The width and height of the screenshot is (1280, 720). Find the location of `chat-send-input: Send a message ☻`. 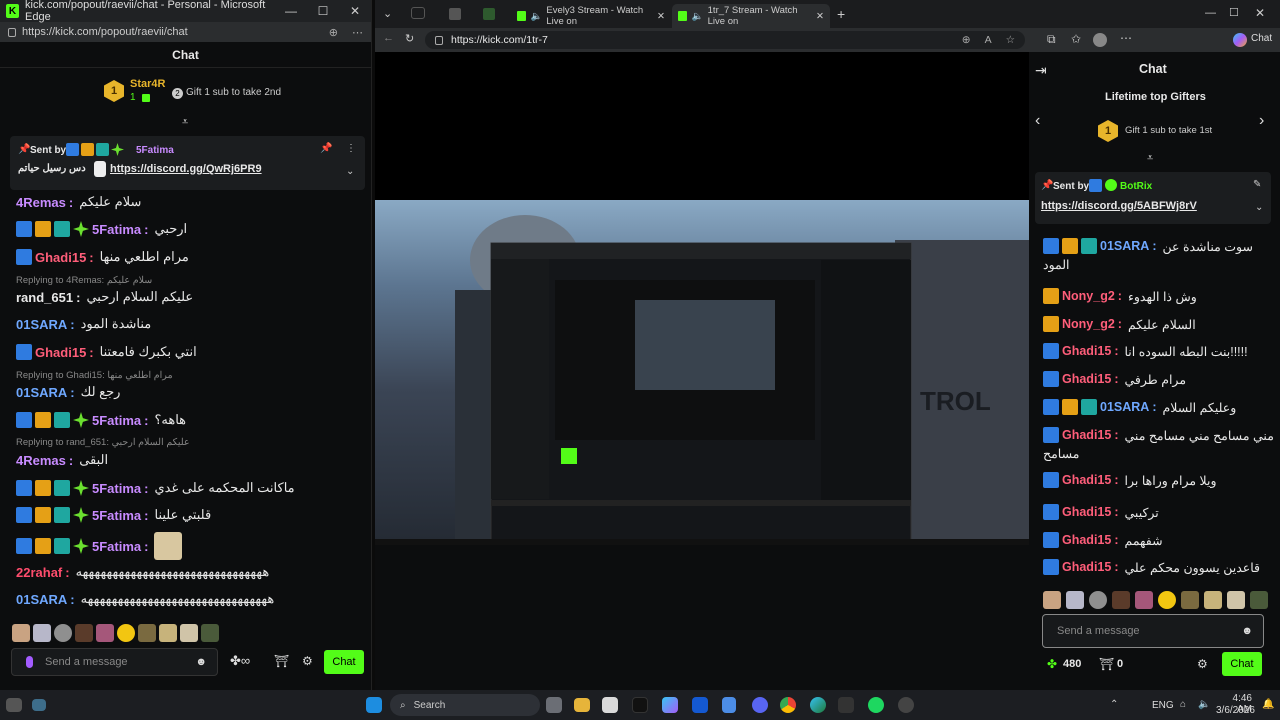

chat-send-input: Send a message ☻ is located at coordinates (1153, 631).